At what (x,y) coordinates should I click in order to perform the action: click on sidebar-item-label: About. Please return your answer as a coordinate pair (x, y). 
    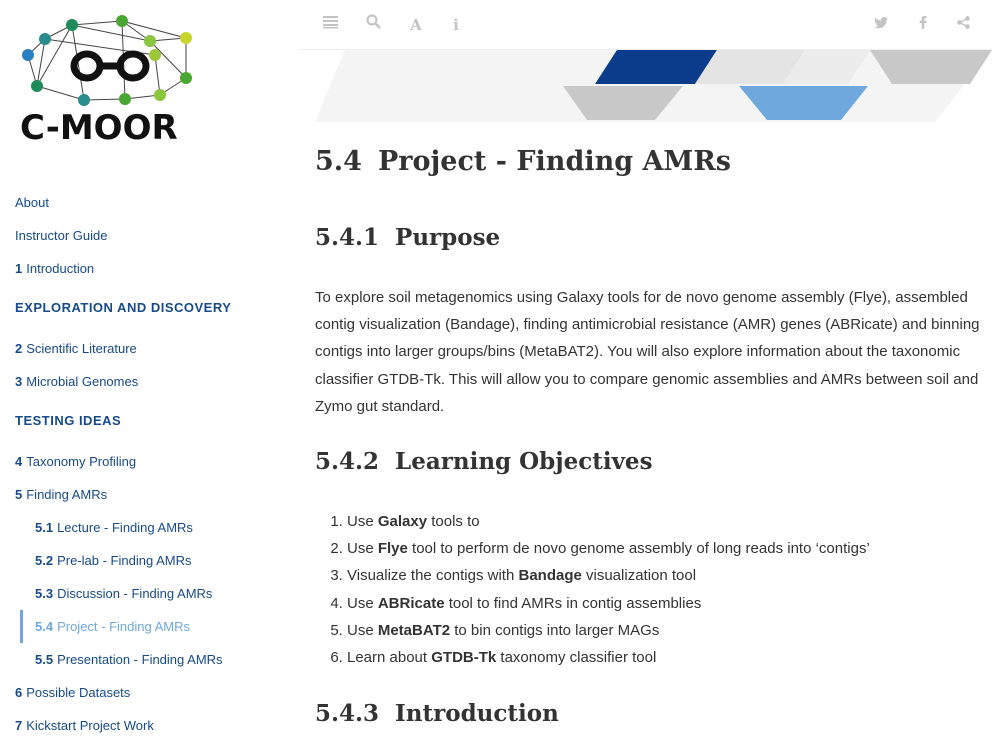
    Looking at the image, I should click on (32, 202).